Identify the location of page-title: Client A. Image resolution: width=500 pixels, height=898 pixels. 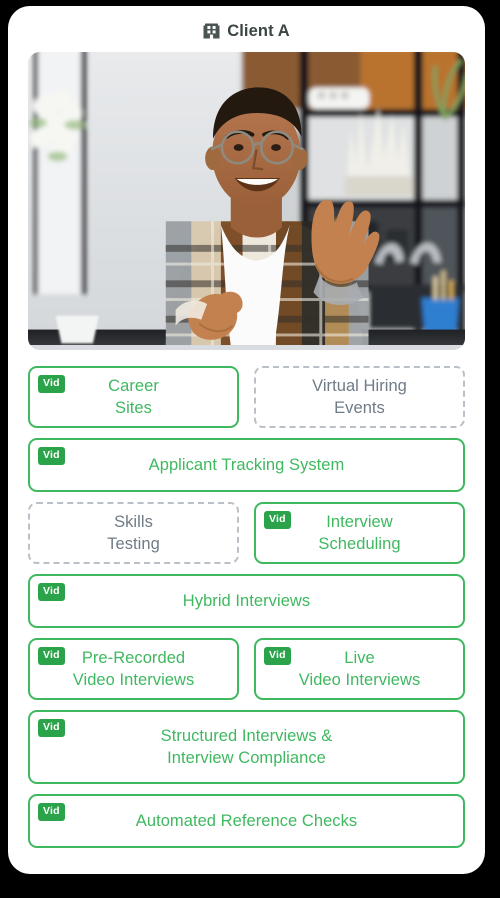
(258, 30).